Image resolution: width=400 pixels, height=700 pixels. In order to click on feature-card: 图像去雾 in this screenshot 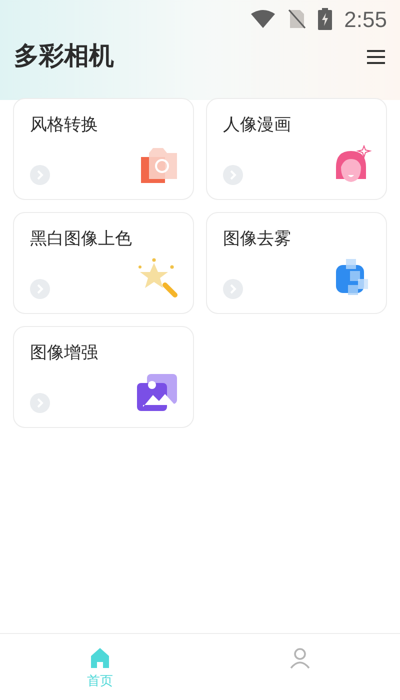, I will do `click(296, 263)`.